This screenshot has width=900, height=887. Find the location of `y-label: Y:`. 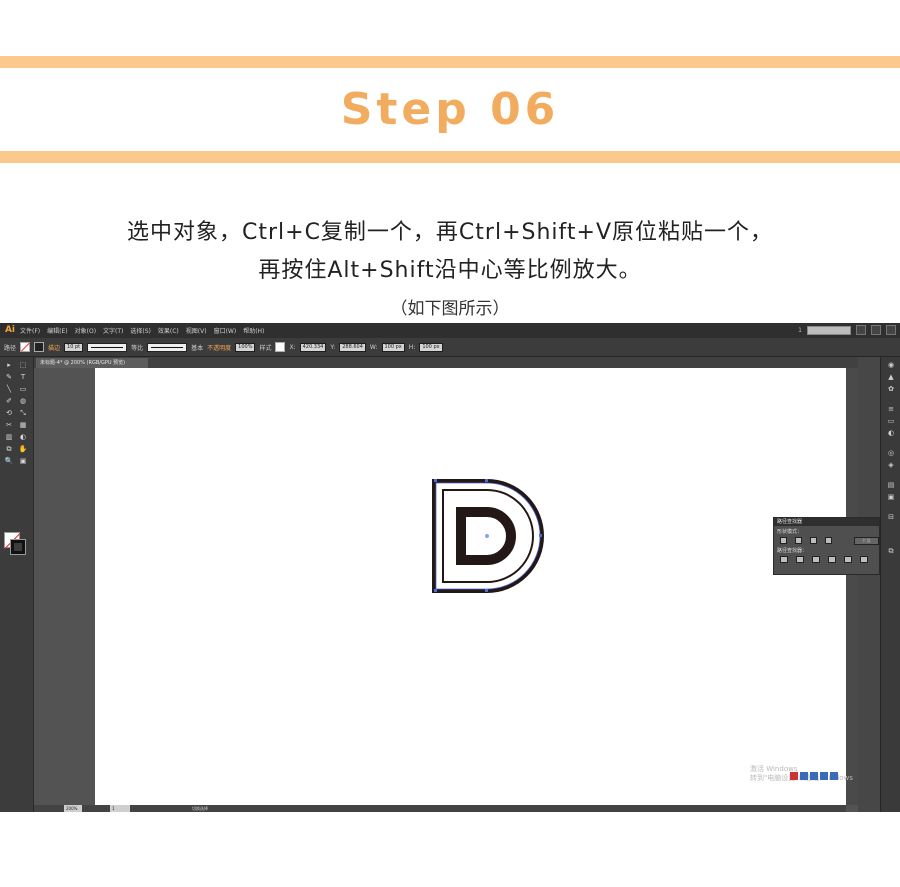

y-label: Y: is located at coordinates (333, 347).